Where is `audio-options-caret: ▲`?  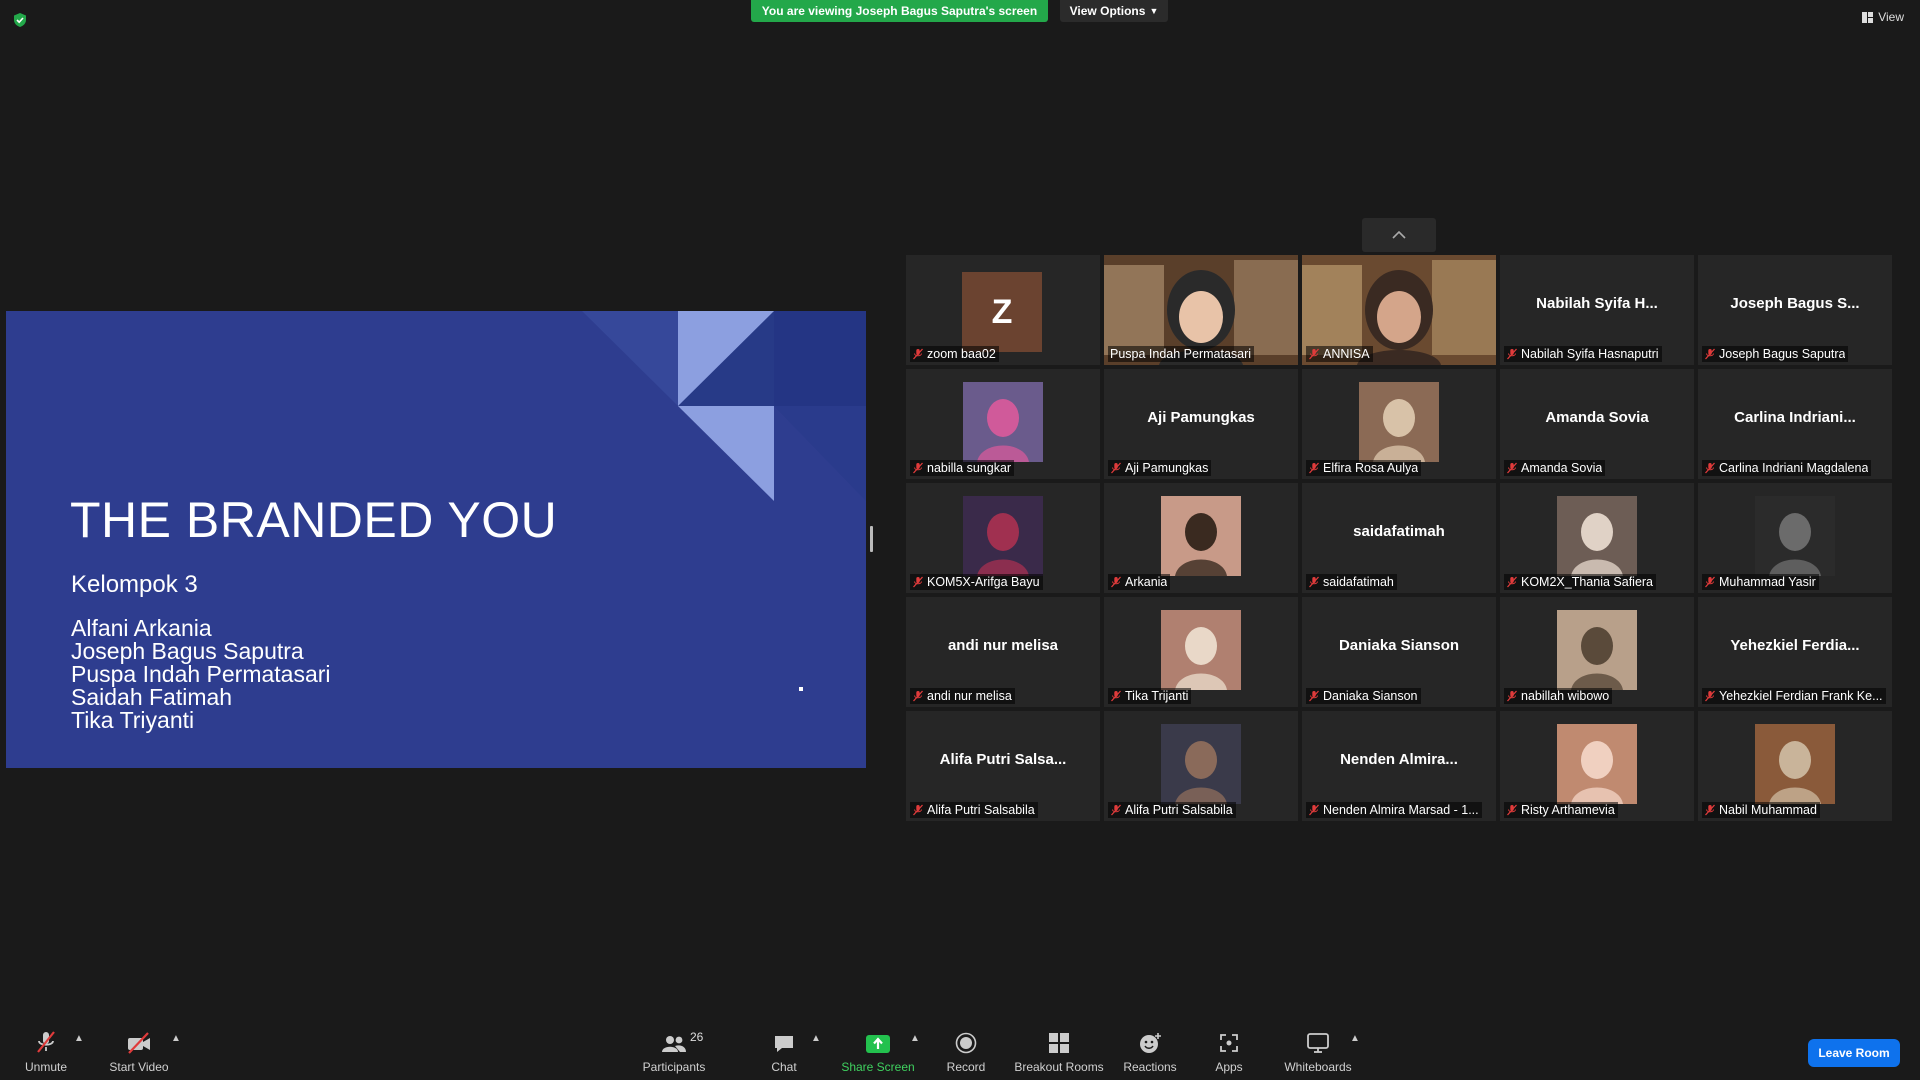 audio-options-caret: ▲ is located at coordinates (79, 1038).